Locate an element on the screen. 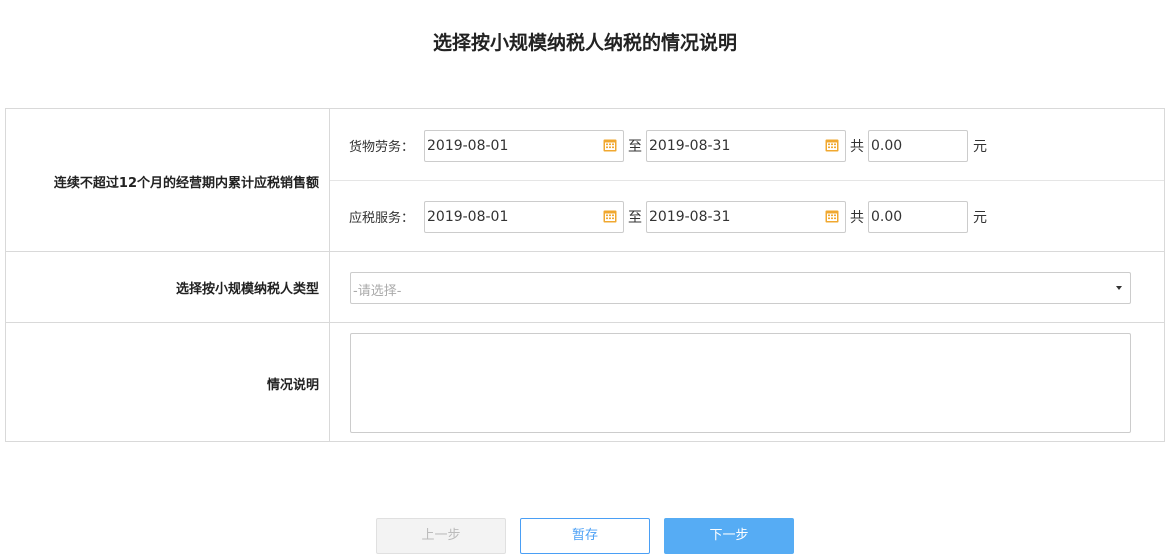 This screenshot has height=559, width=1170. save-draft-button: 暂存 is located at coordinates (585, 536).